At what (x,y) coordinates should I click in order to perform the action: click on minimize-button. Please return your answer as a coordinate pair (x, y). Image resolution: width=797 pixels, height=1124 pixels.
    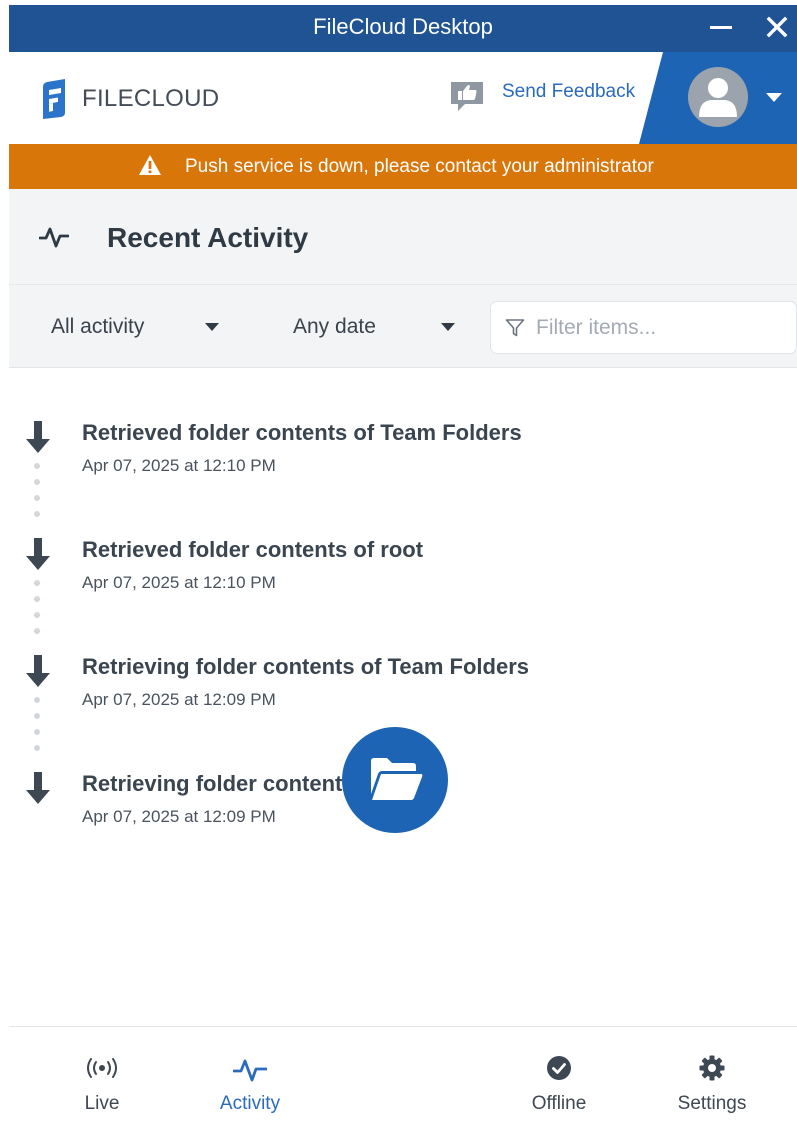
    Looking at the image, I should click on (723, 27).